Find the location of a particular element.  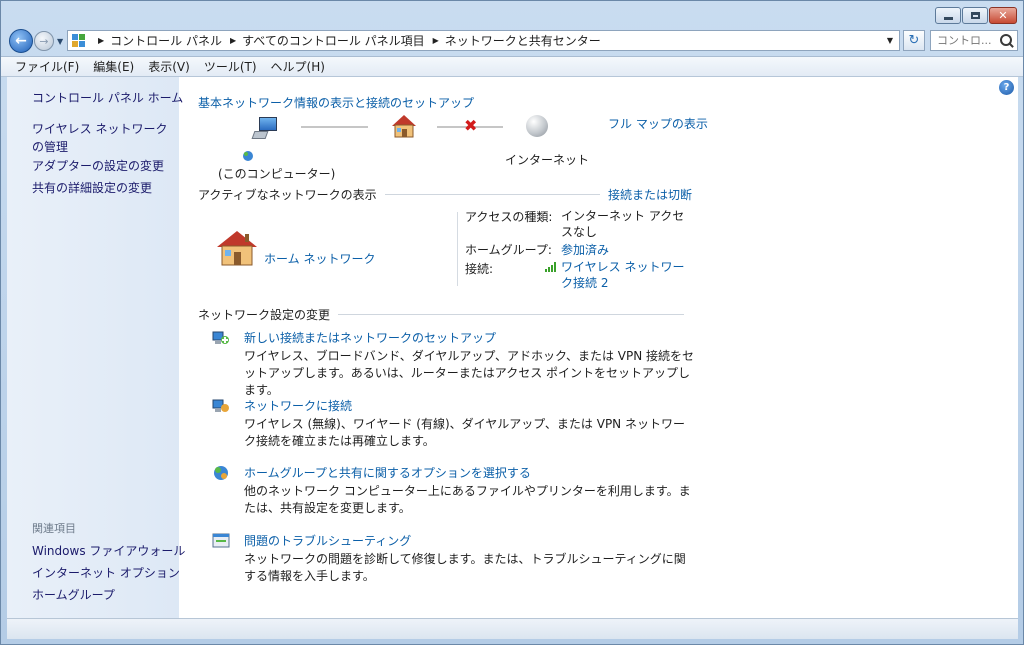

new-connection-link: 新しい接続またはネットワークのセットアップ is located at coordinates (370, 337).